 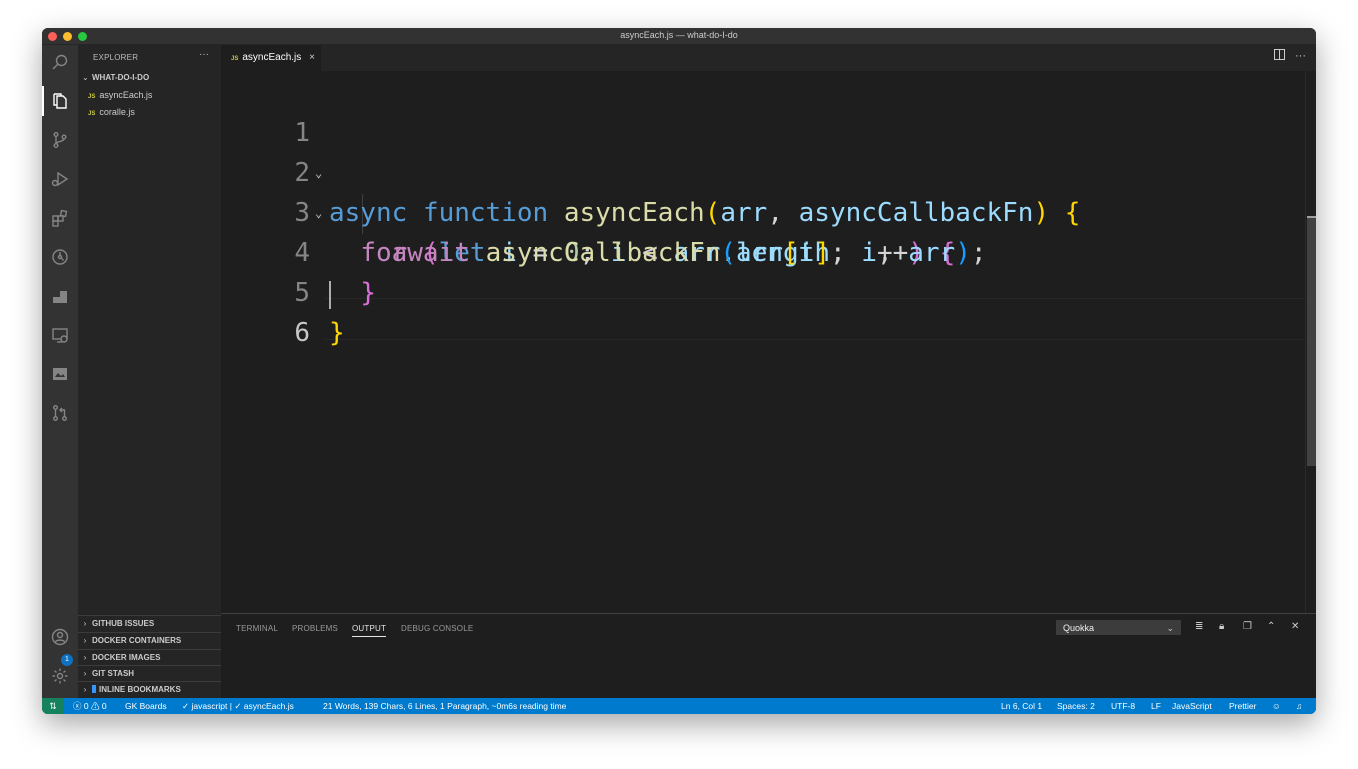 What do you see at coordinates (1279, 54) in the screenshot?
I see `split-editor-icon` at bounding box center [1279, 54].